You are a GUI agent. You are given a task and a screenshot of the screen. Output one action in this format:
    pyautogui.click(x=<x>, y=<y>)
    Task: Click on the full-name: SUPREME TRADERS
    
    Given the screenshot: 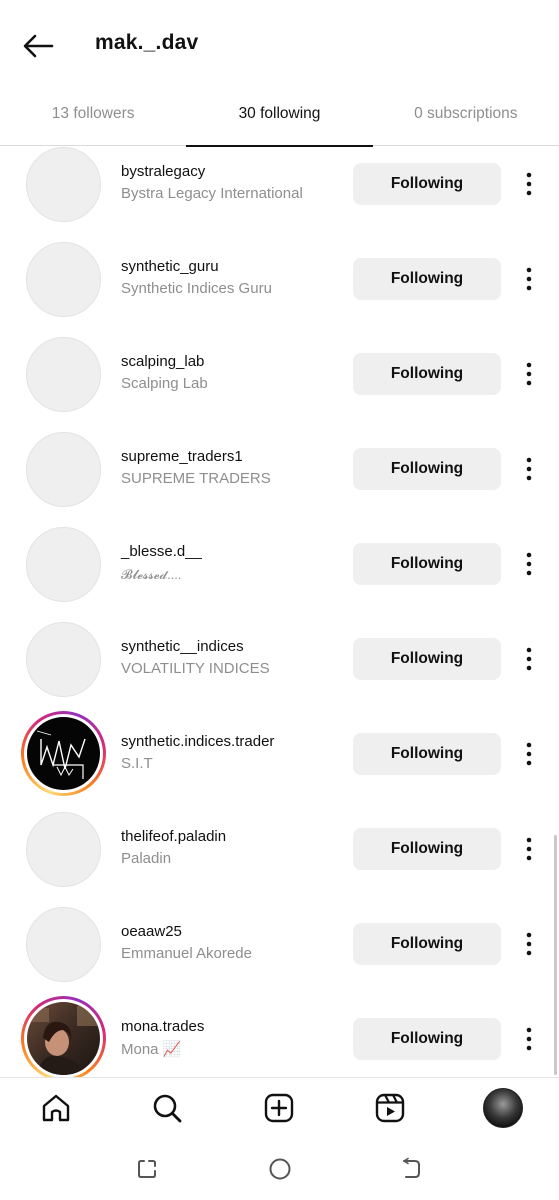 What is the action you would take?
    pyautogui.click(x=196, y=478)
    